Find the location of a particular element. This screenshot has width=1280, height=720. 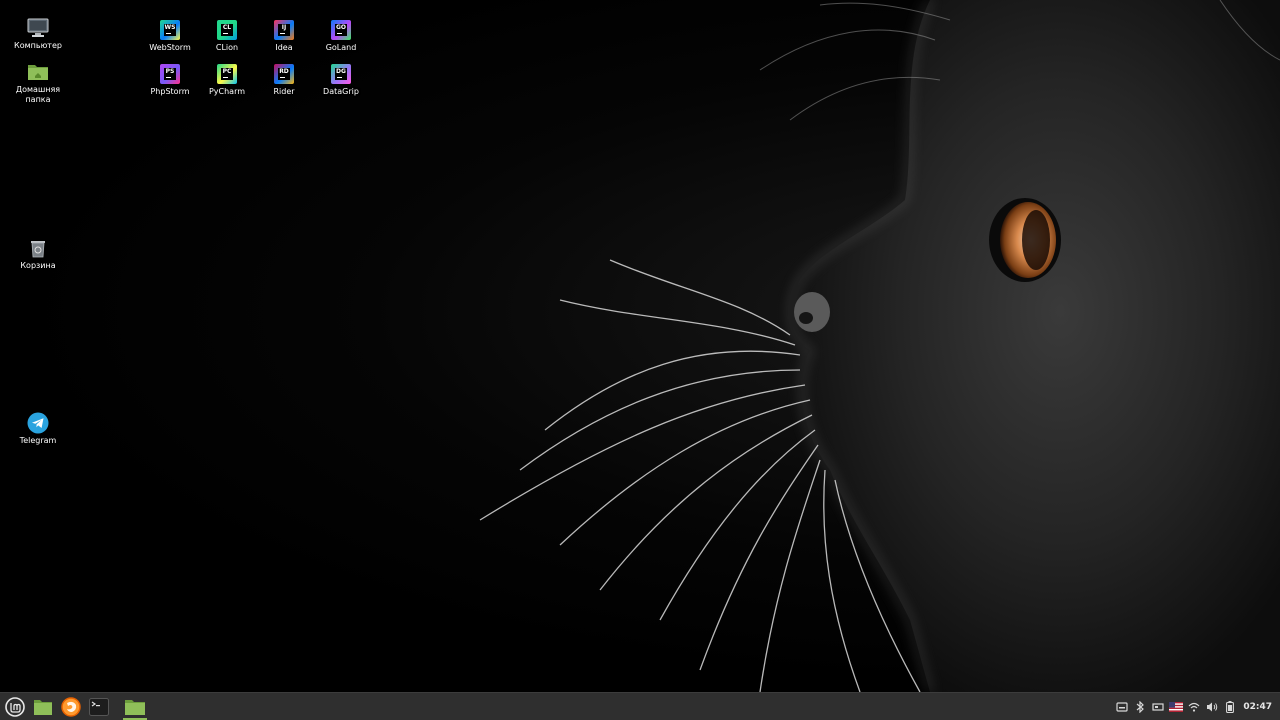

jetbrains-logo-abbr: PC is located at coordinates (227, 74).